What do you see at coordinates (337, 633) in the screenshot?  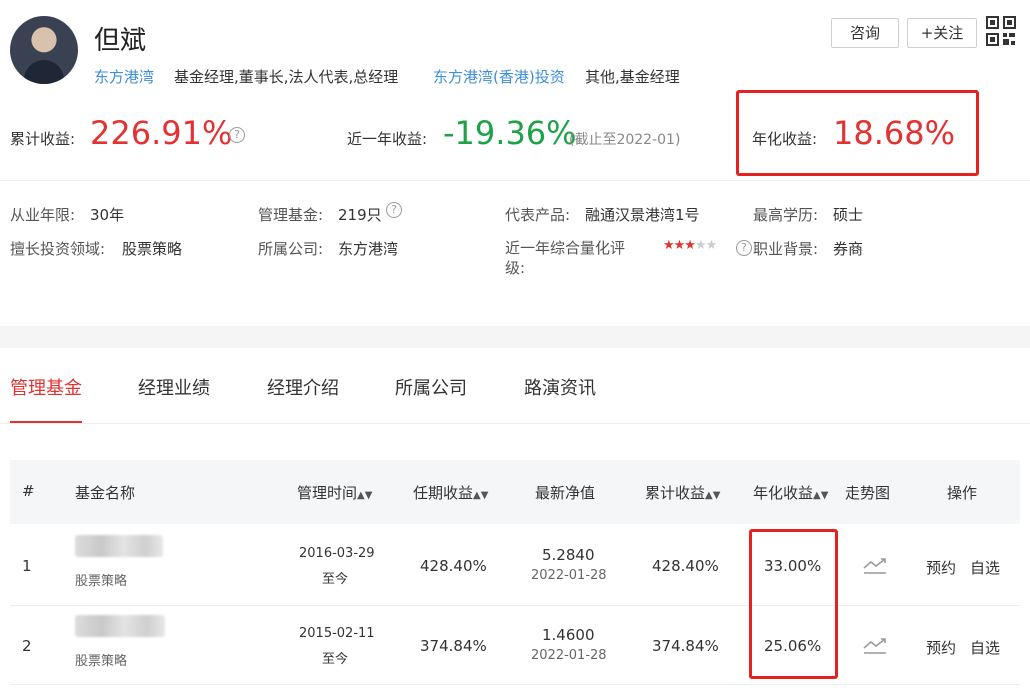 I see `manage-start: 2015-02-11` at bounding box center [337, 633].